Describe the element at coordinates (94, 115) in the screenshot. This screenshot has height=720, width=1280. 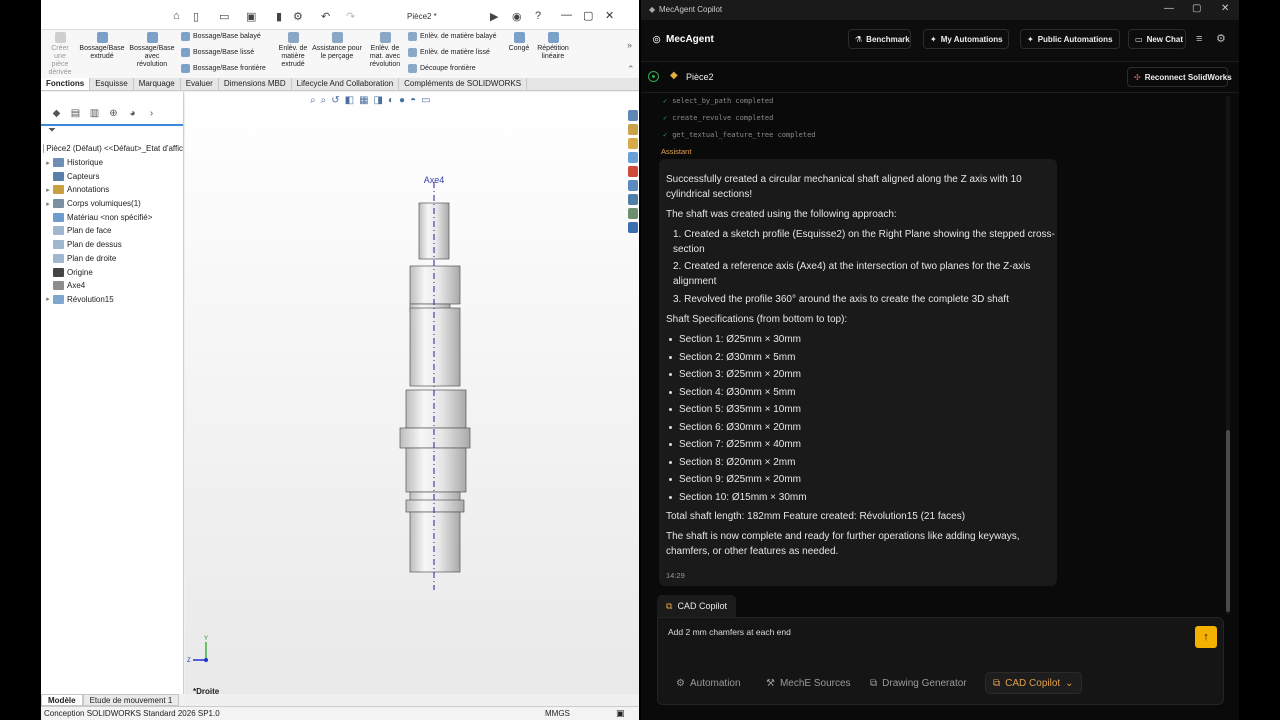
I see `configuration-manager-icon: ▥` at that location.